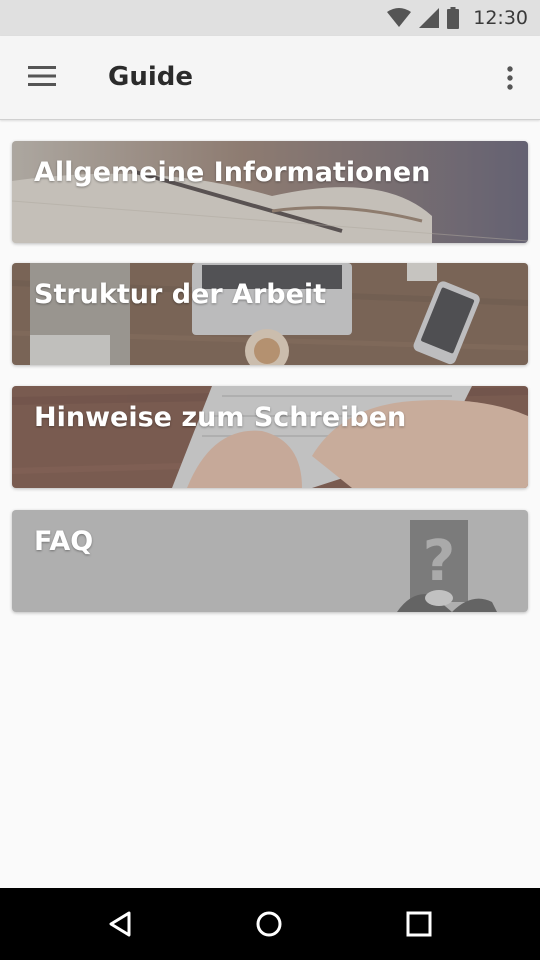 This screenshot has height=960, width=540. I want to click on home-button, so click(269, 924).